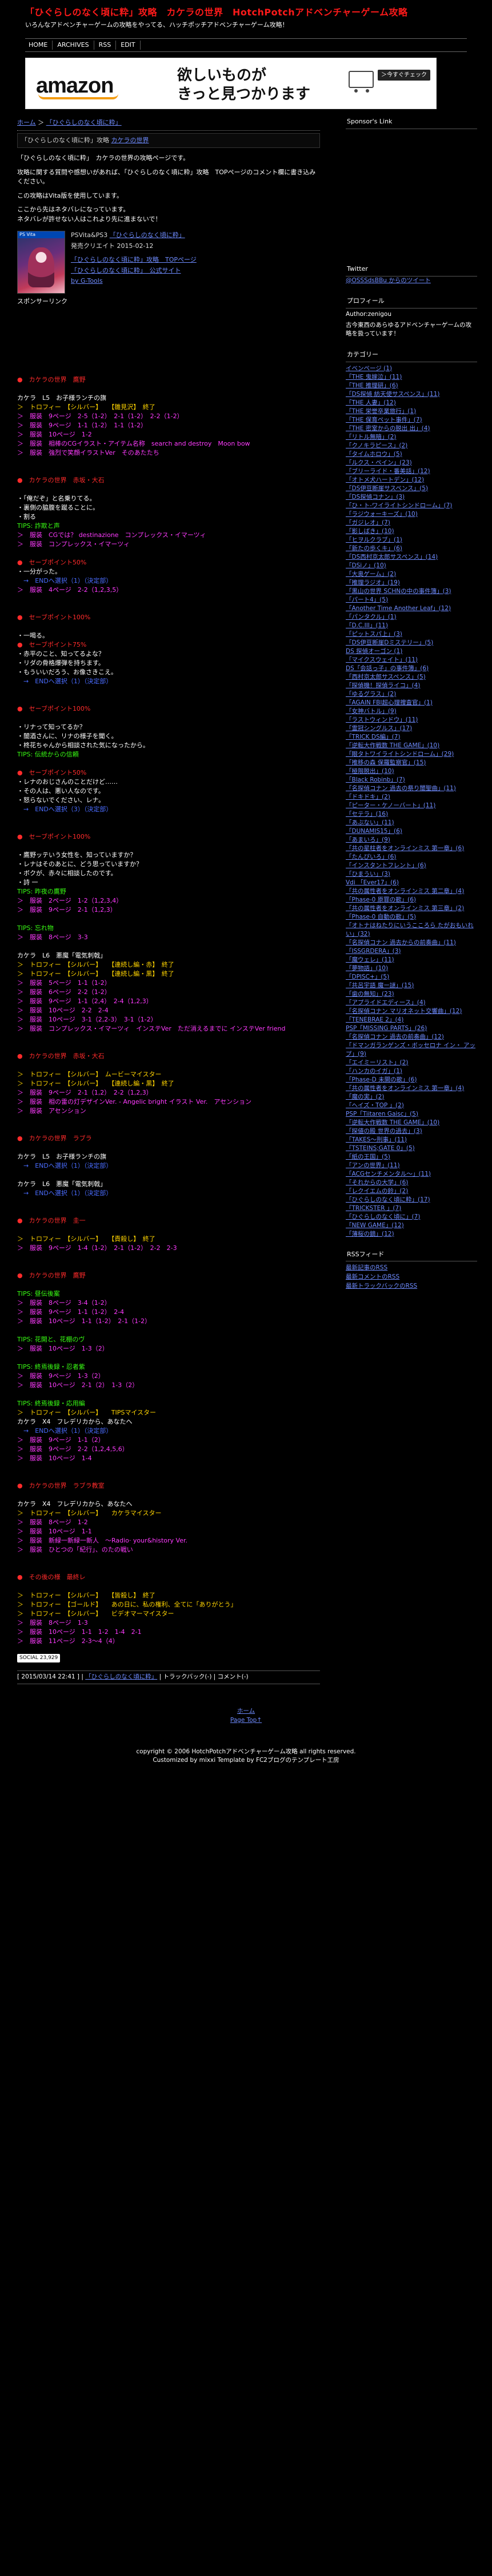  Describe the element at coordinates (168, 809) in the screenshot. I see `content-line: → ENDへ選択（3）（決定部）` at that location.